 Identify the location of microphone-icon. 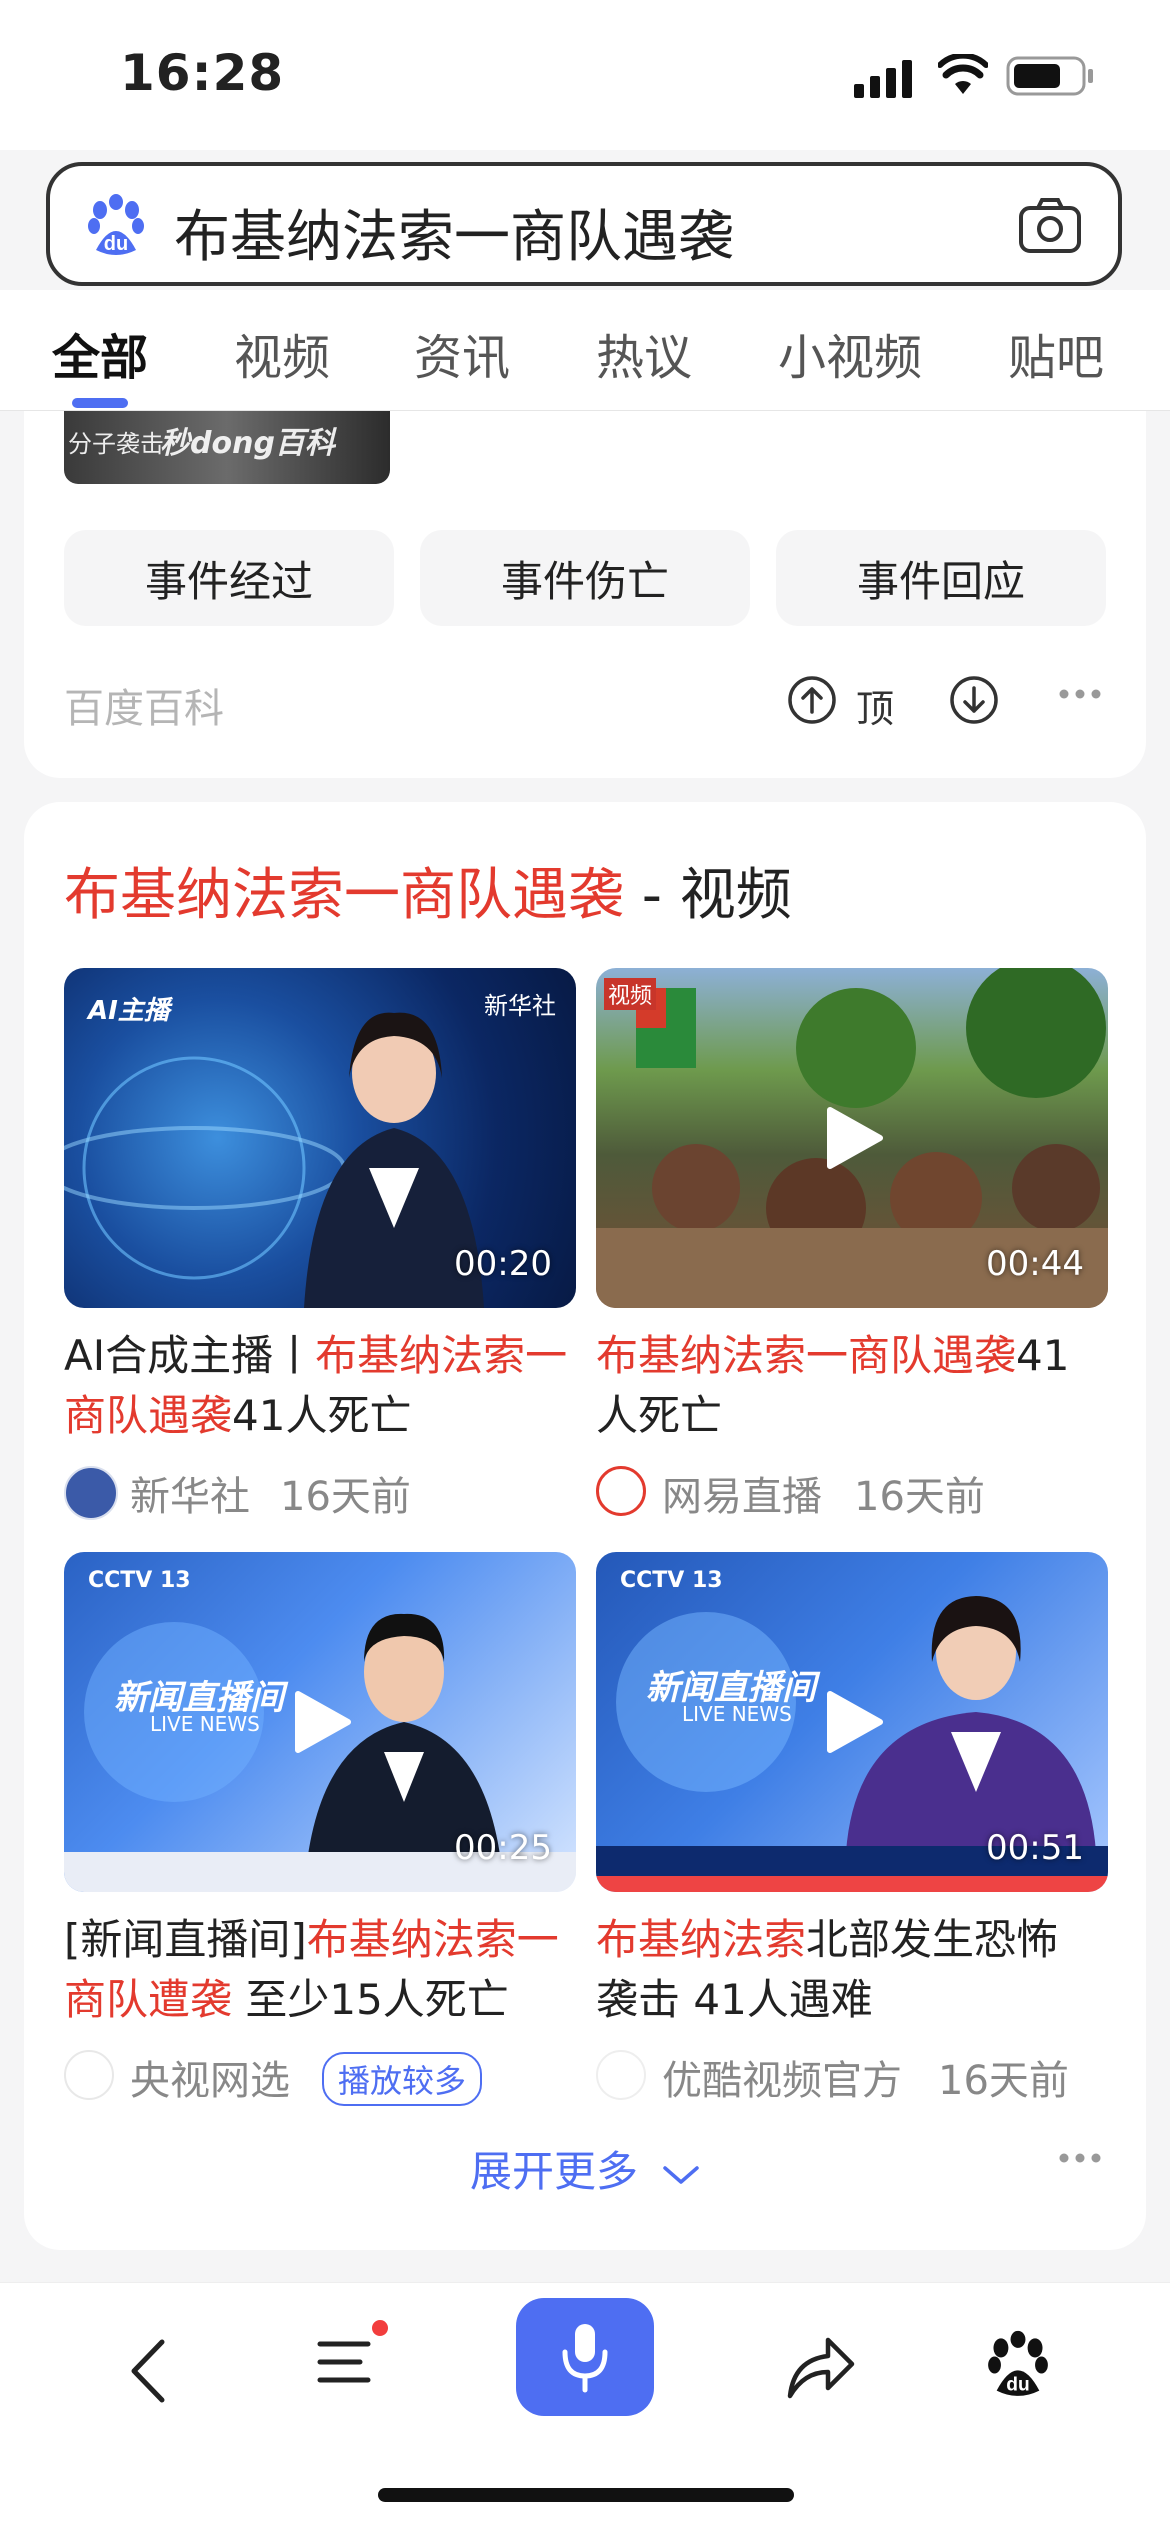
(585, 2358).